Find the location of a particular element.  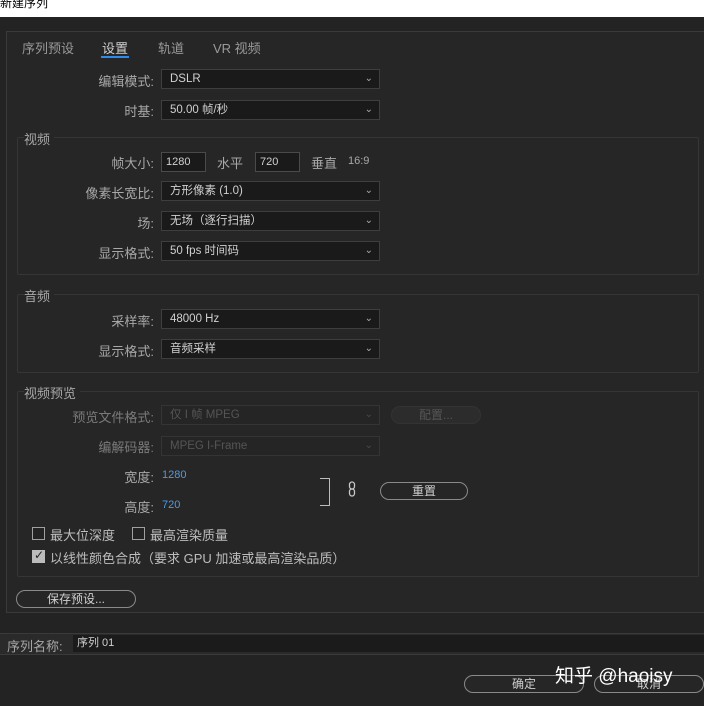

linear-color-checkbox is located at coordinates (38, 555).